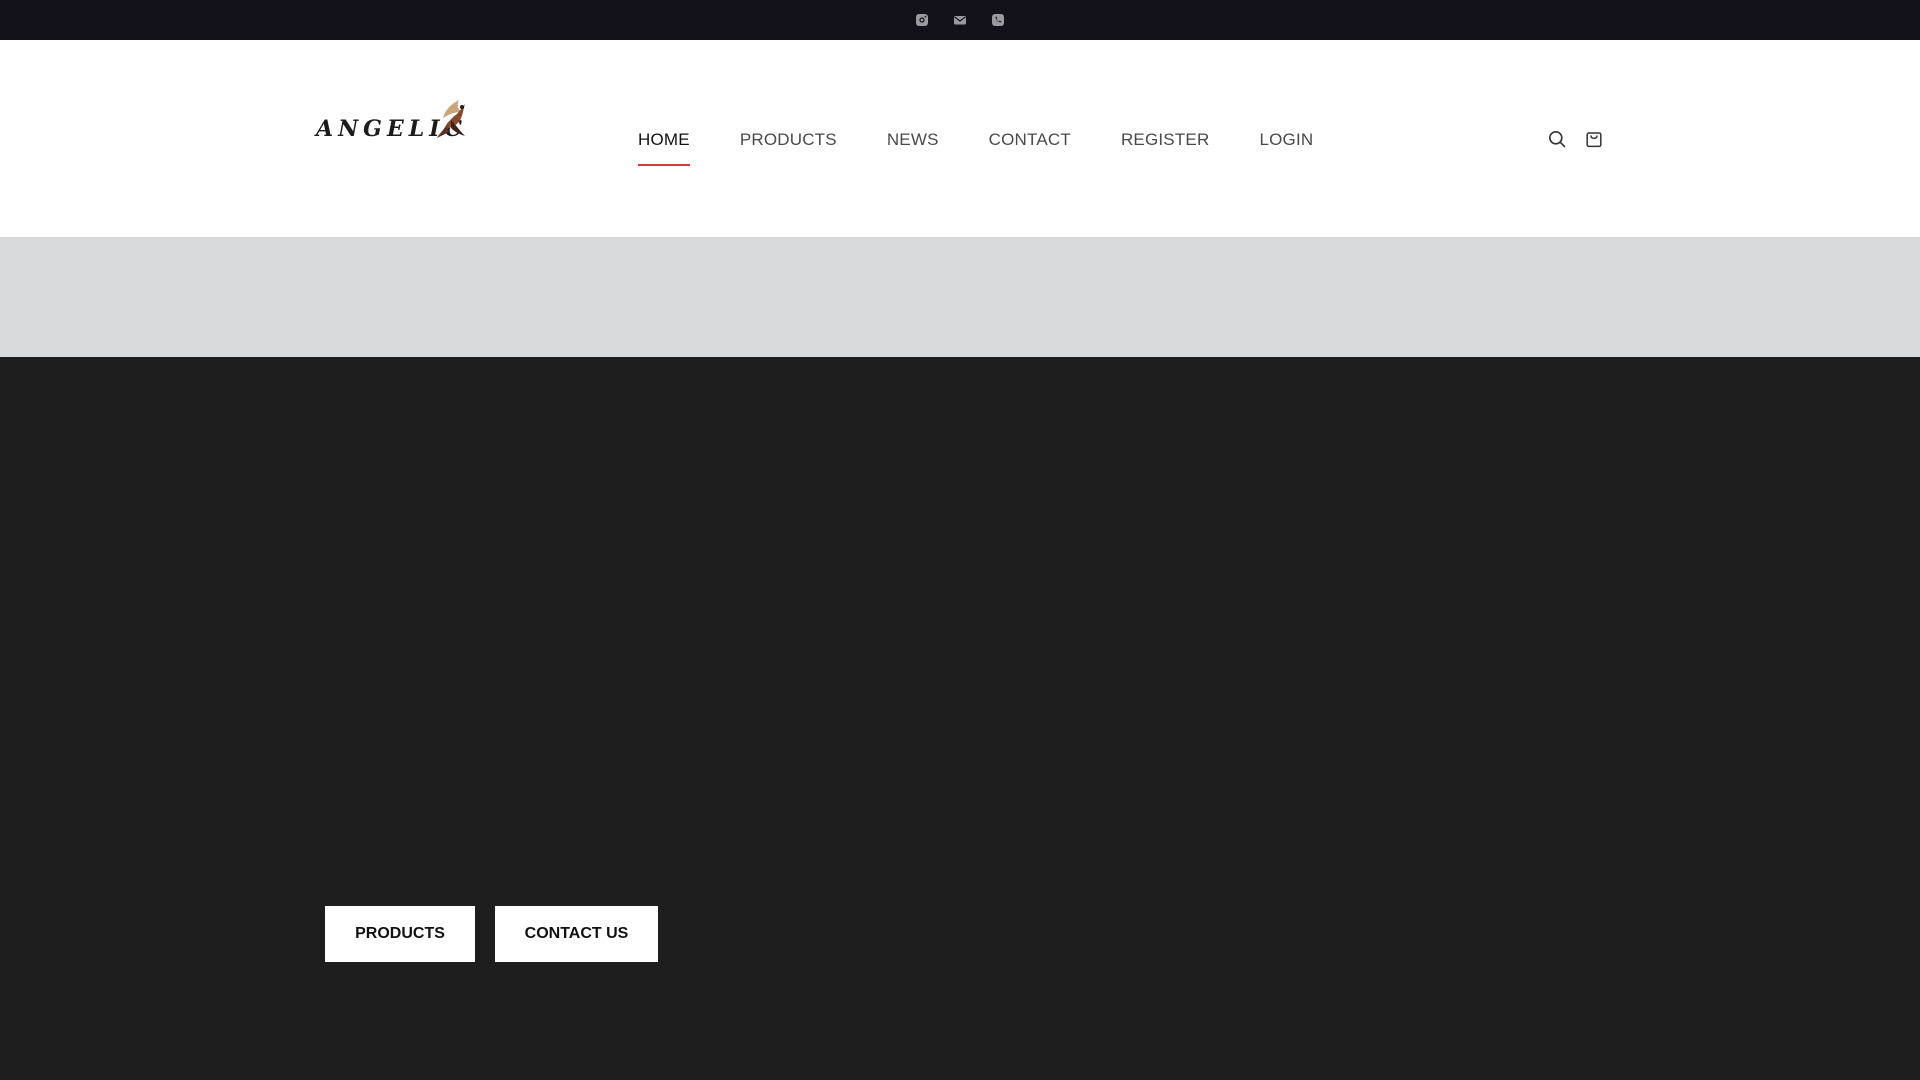 This screenshot has height=1080, width=1920. I want to click on instagram-icon, so click(922, 20).